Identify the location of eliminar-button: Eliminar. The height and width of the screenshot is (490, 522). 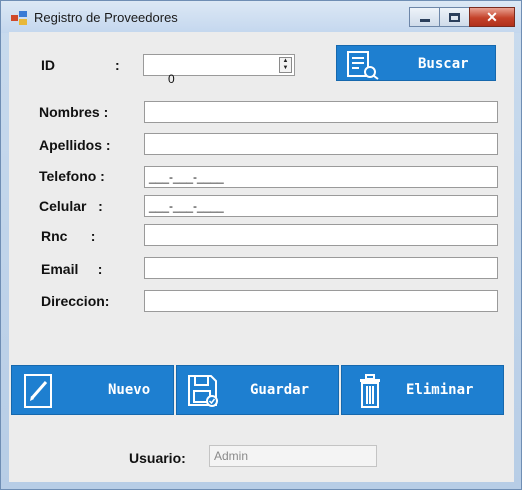
(422, 390).